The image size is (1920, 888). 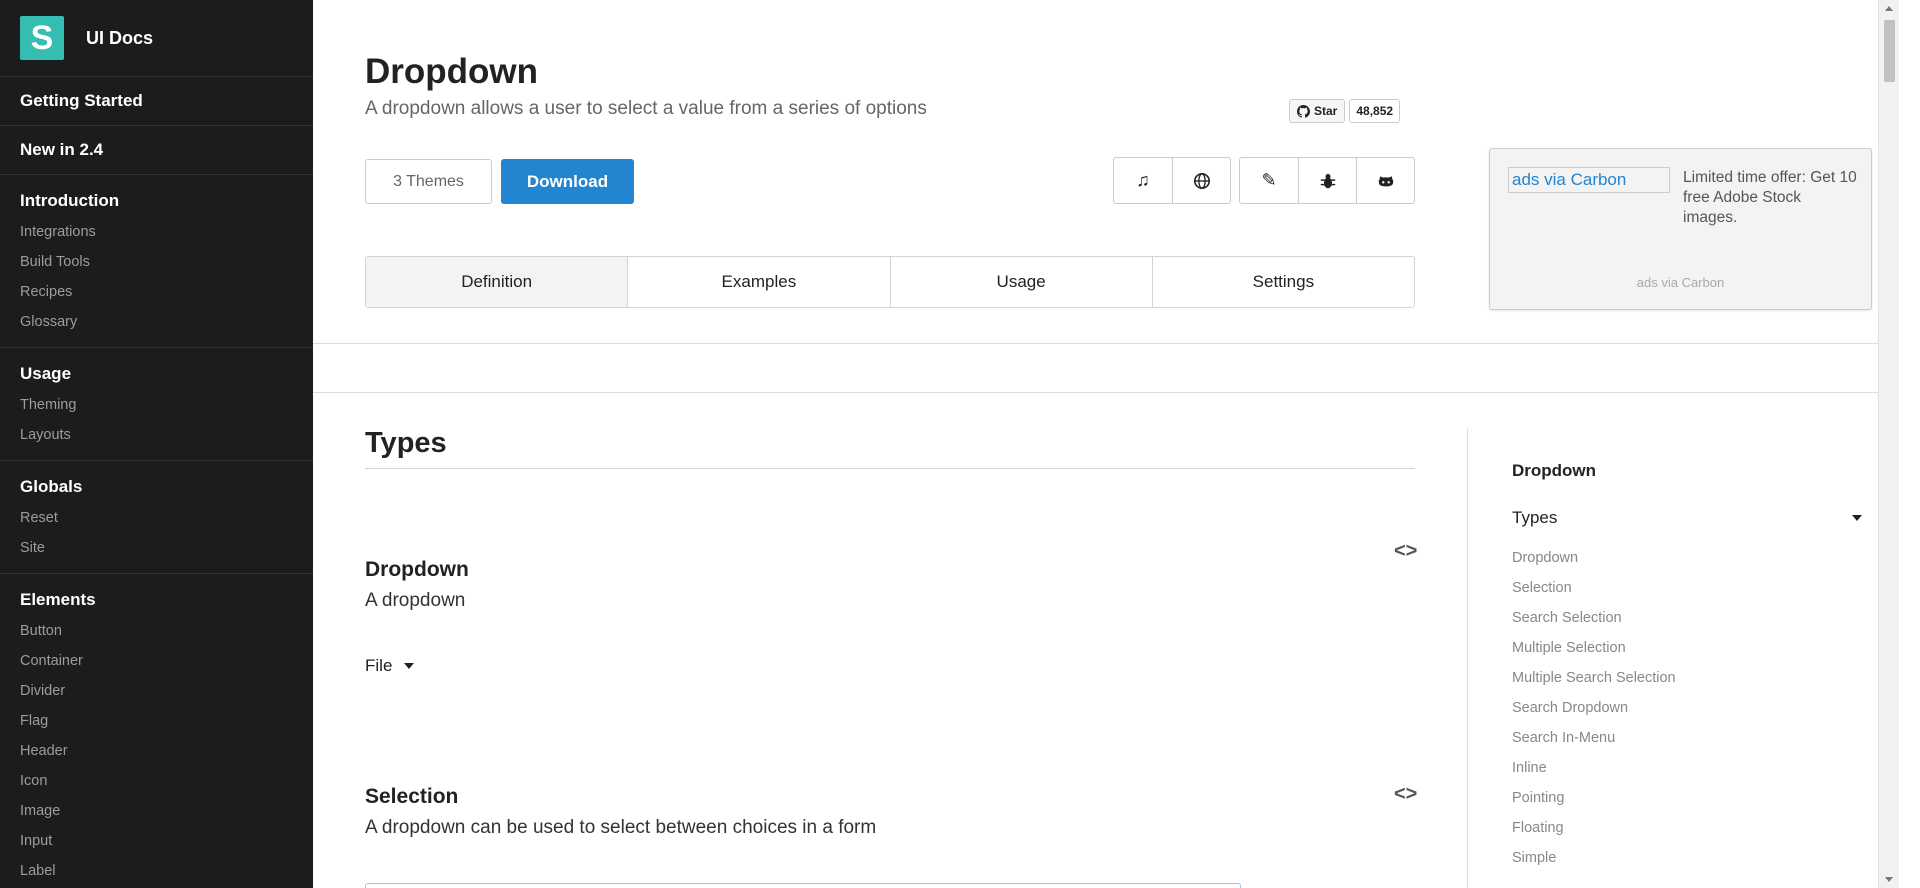 I want to click on themes-button: 3 Themes, so click(x=428, y=181).